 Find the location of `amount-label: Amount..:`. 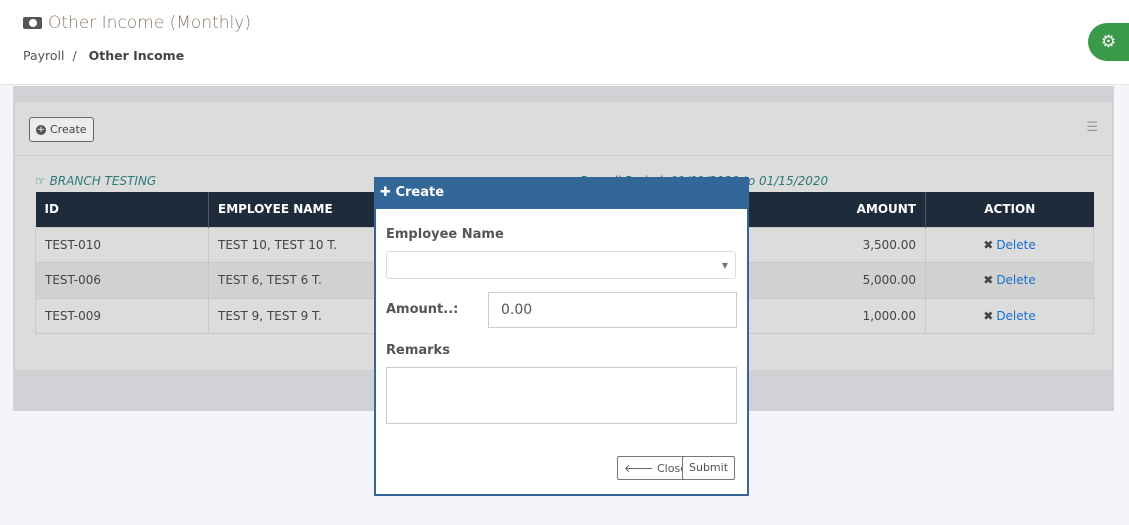

amount-label: Amount..: is located at coordinates (422, 309).